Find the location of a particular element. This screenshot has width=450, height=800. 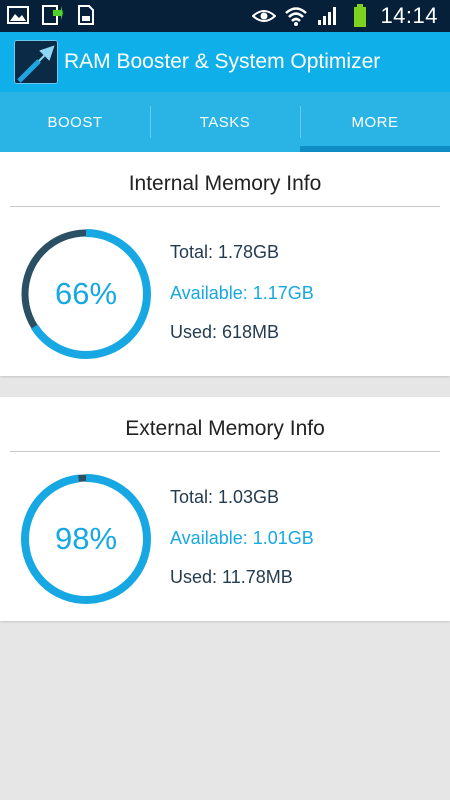

internal-memory-gauge: 66% is located at coordinates (86, 294).